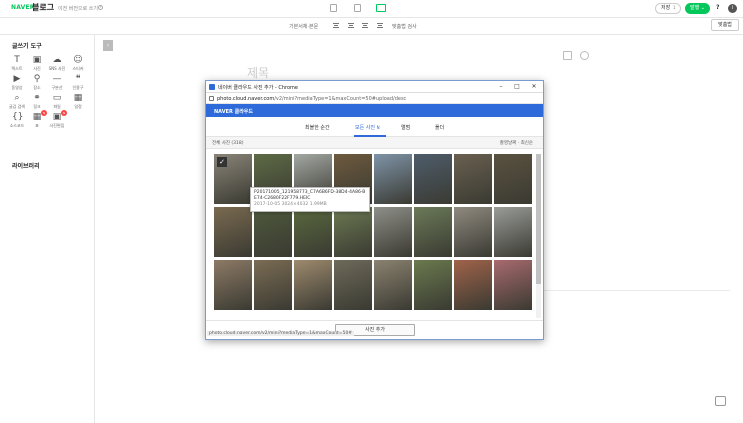 Image resolution: width=743 pixels, height=423 pixels. Describe the element at coordinates (57, 98) in the screenshot. I see `file-icon: ▭` at that location.